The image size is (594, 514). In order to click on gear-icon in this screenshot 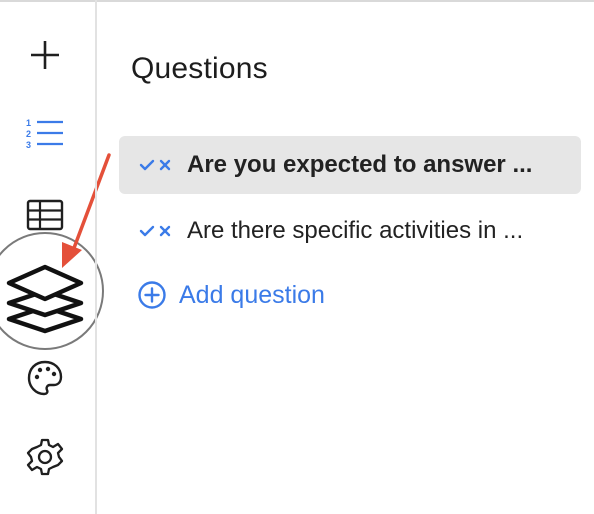, I will do `click(45, 457)`.